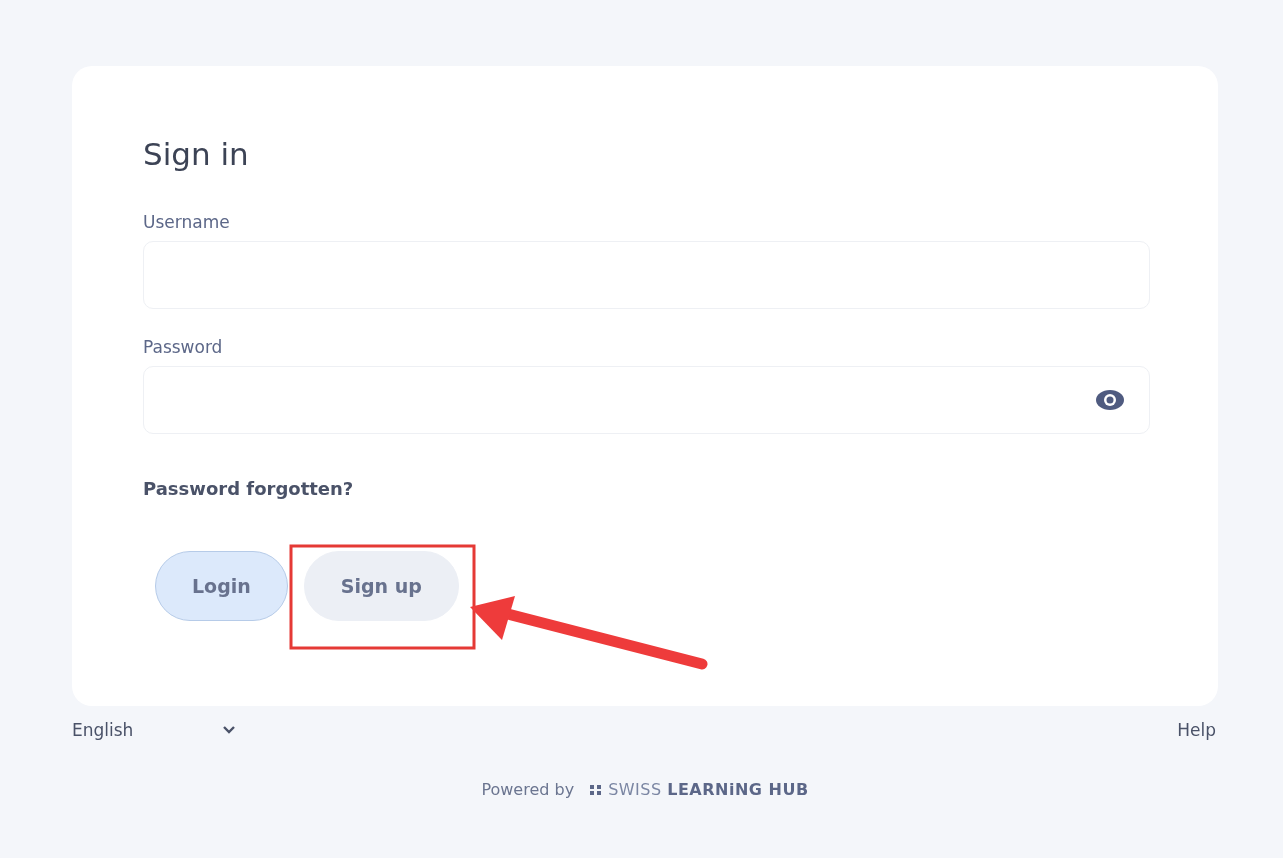 Image resolution: width=1283 pixels, height=858 pixels. I want to click on help-link: Help, so click(1196, 730).